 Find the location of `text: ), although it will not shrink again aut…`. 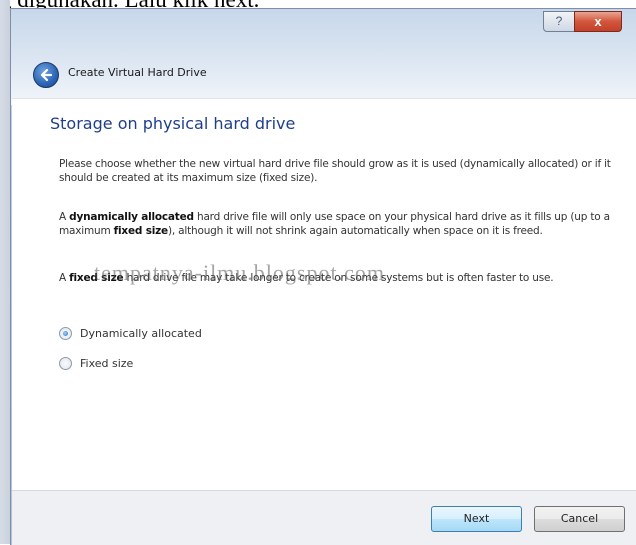

text: ), although it will not shrink again aut… is located at coordinates (355, 231).